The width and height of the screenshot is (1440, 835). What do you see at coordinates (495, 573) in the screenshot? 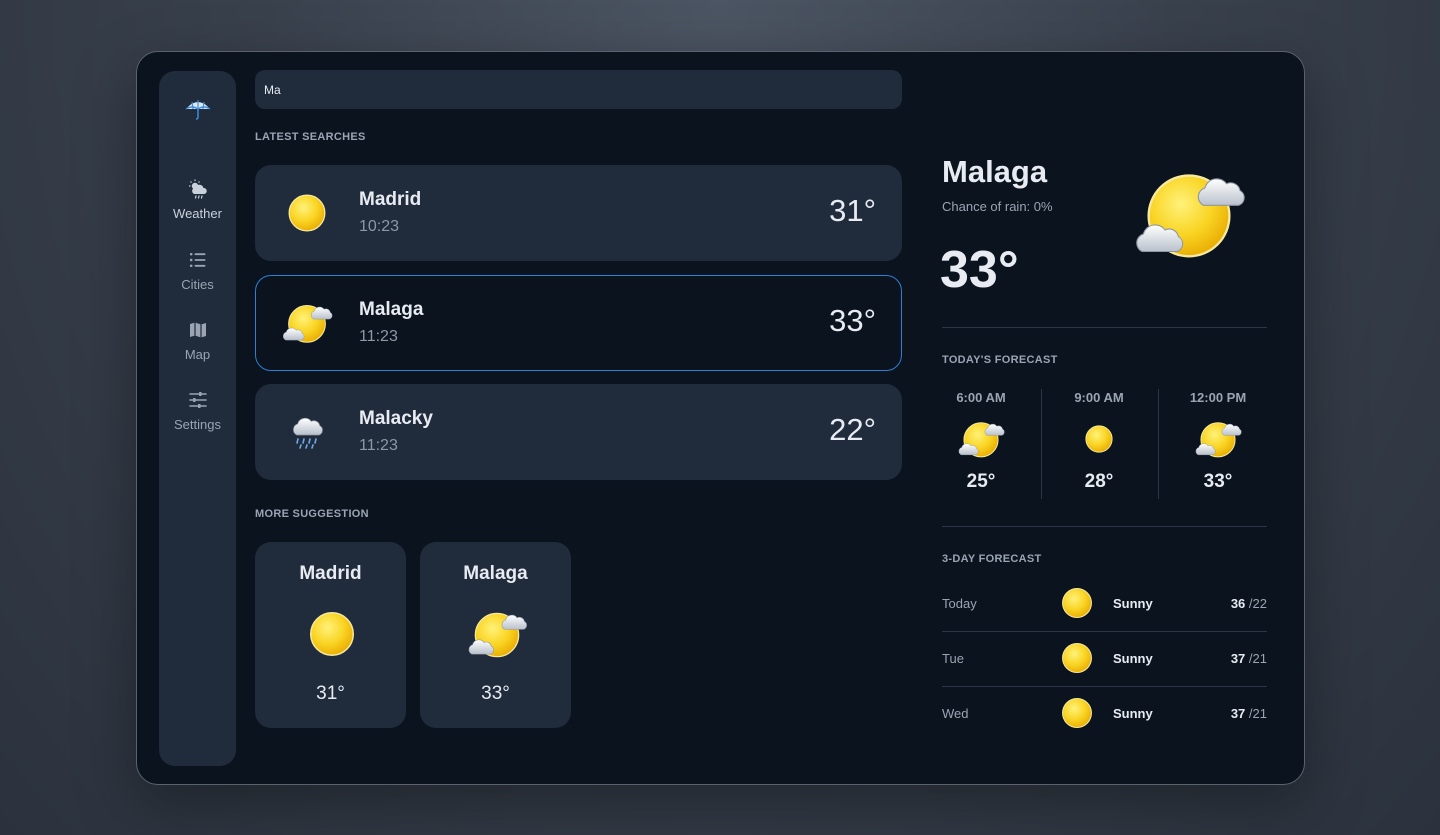
I see `suggestion-name: Malaga` at bounding box center [495, 573].